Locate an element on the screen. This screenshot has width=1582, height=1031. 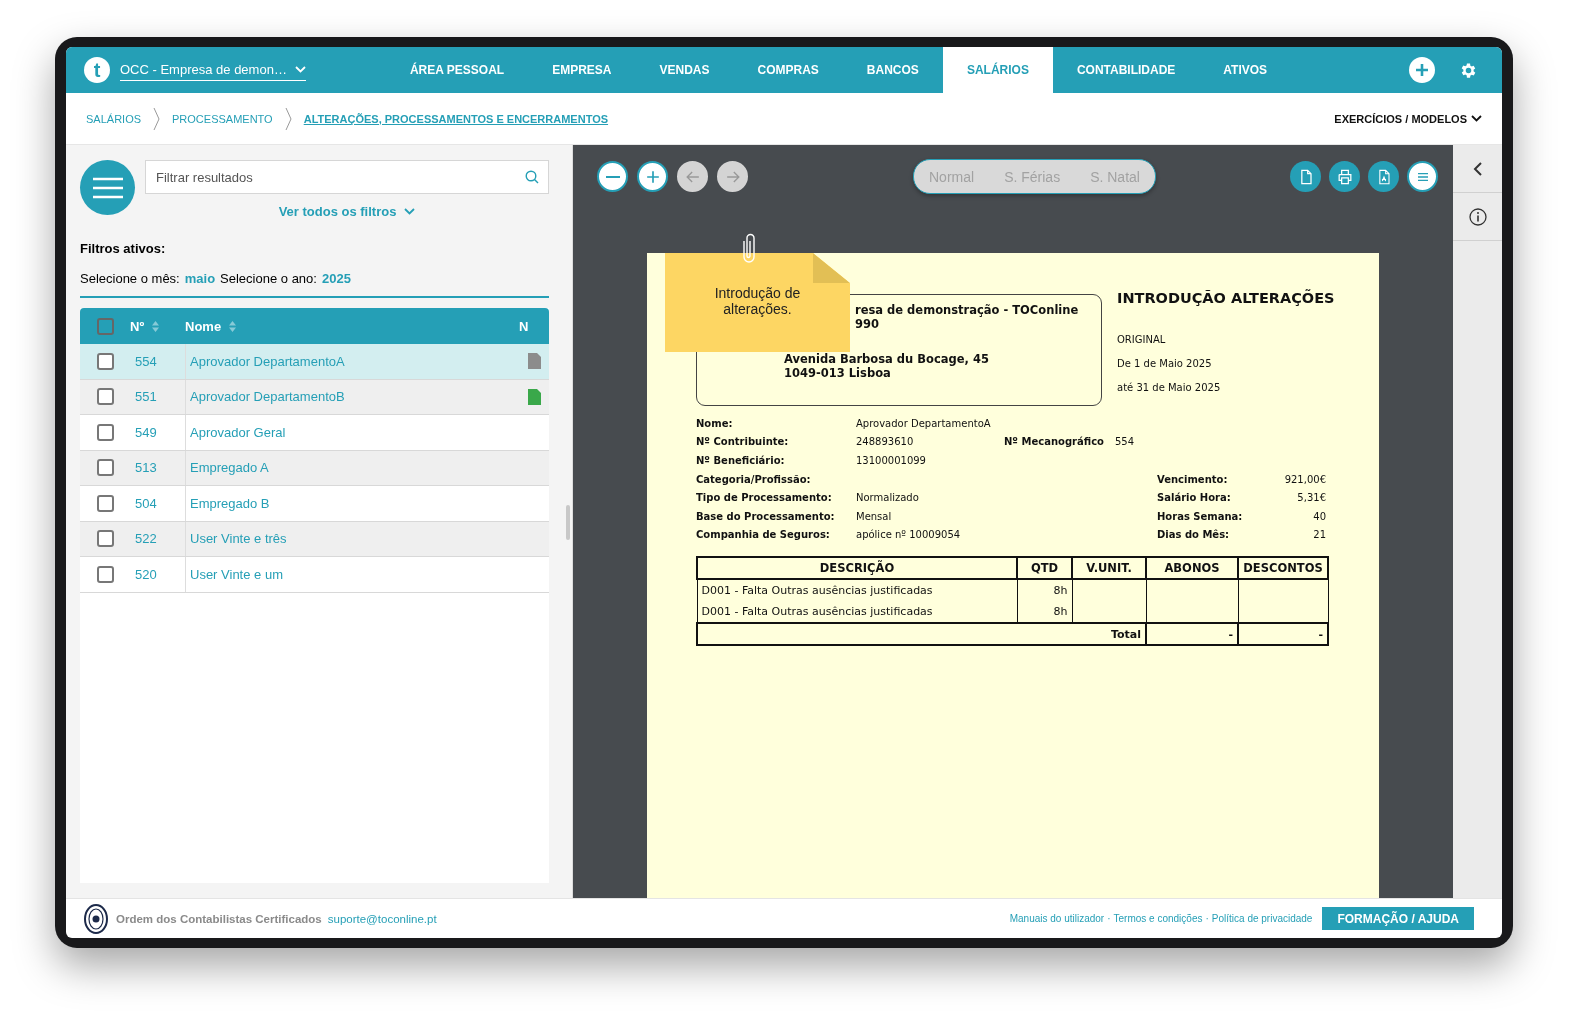
pdf-button is located at coordinates (1383, 176).